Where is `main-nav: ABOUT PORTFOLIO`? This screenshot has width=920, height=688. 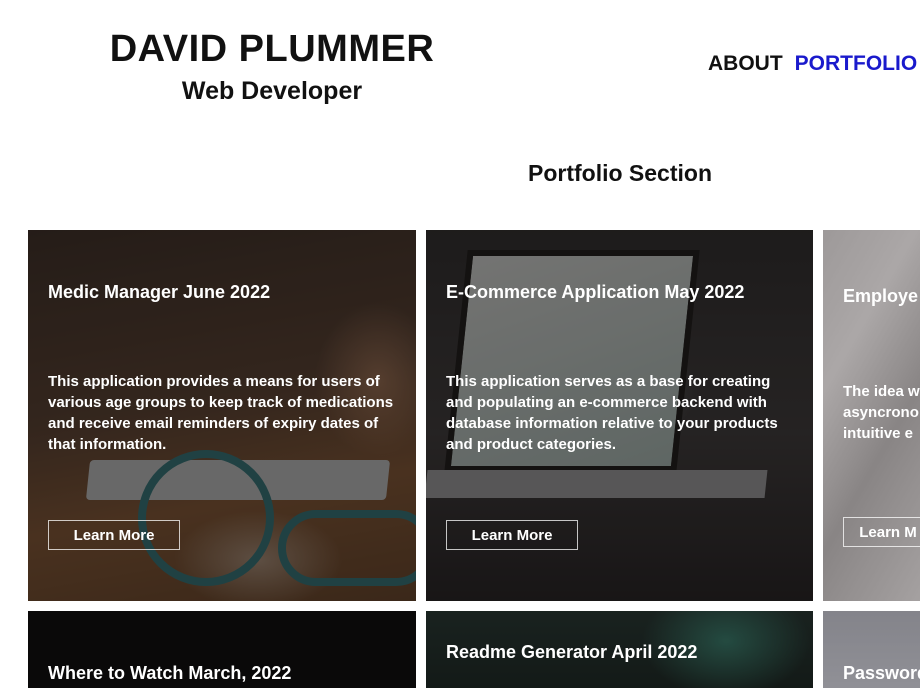 main-nav: ABOUT PORTFOLIO is located at coordinates (812, 64).